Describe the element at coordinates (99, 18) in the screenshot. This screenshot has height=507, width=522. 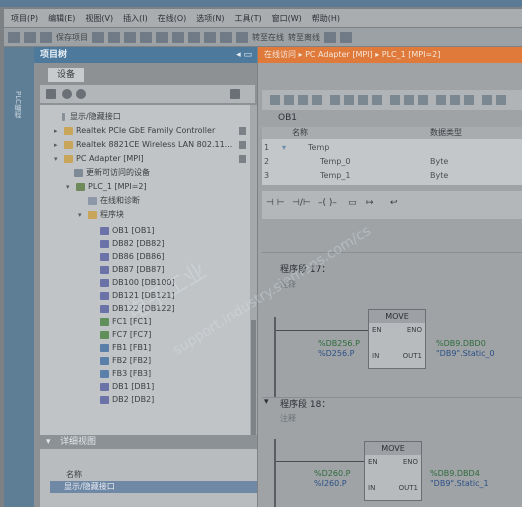
I see `menu-view: 视图(V)` at that location.